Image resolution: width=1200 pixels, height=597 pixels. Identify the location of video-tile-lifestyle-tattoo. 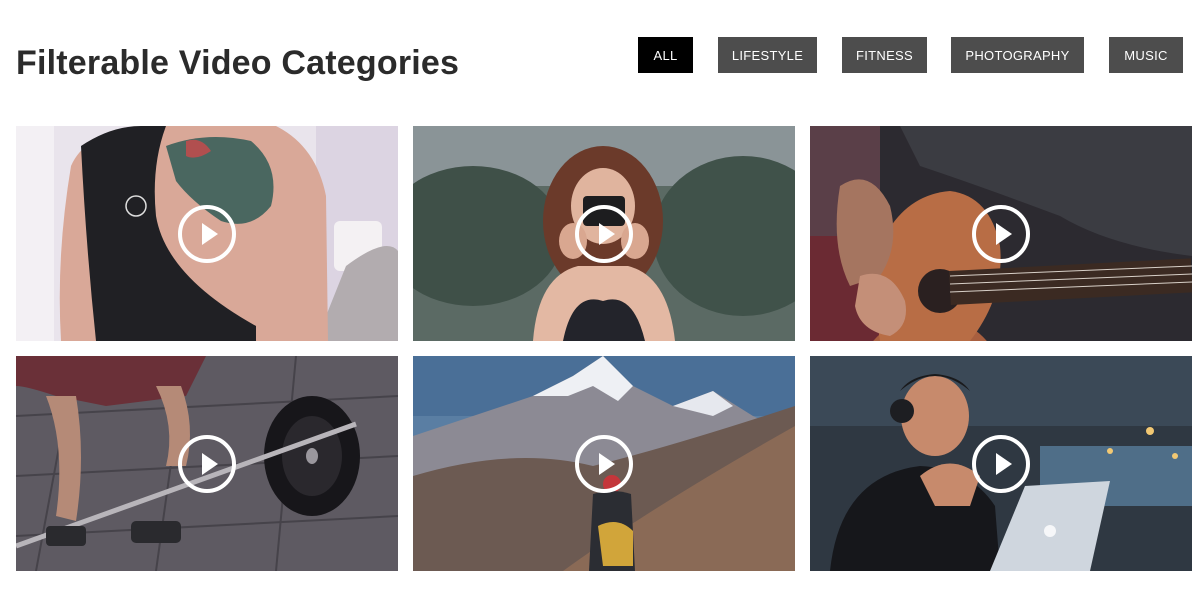
(207, 233).